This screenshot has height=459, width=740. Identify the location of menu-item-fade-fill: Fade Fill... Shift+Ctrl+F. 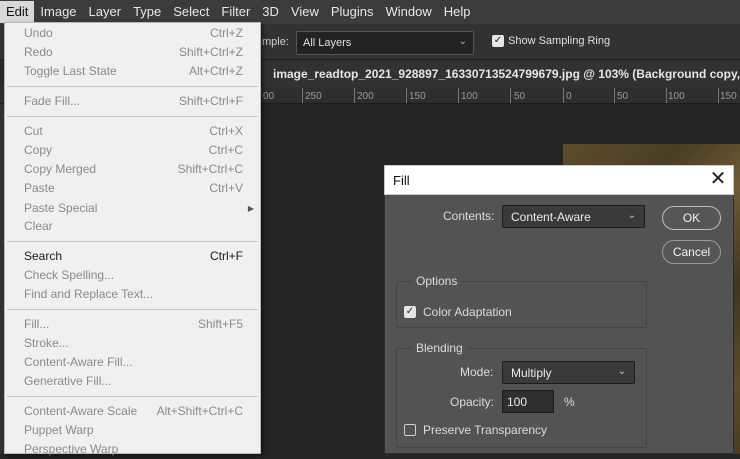
(132, 101).